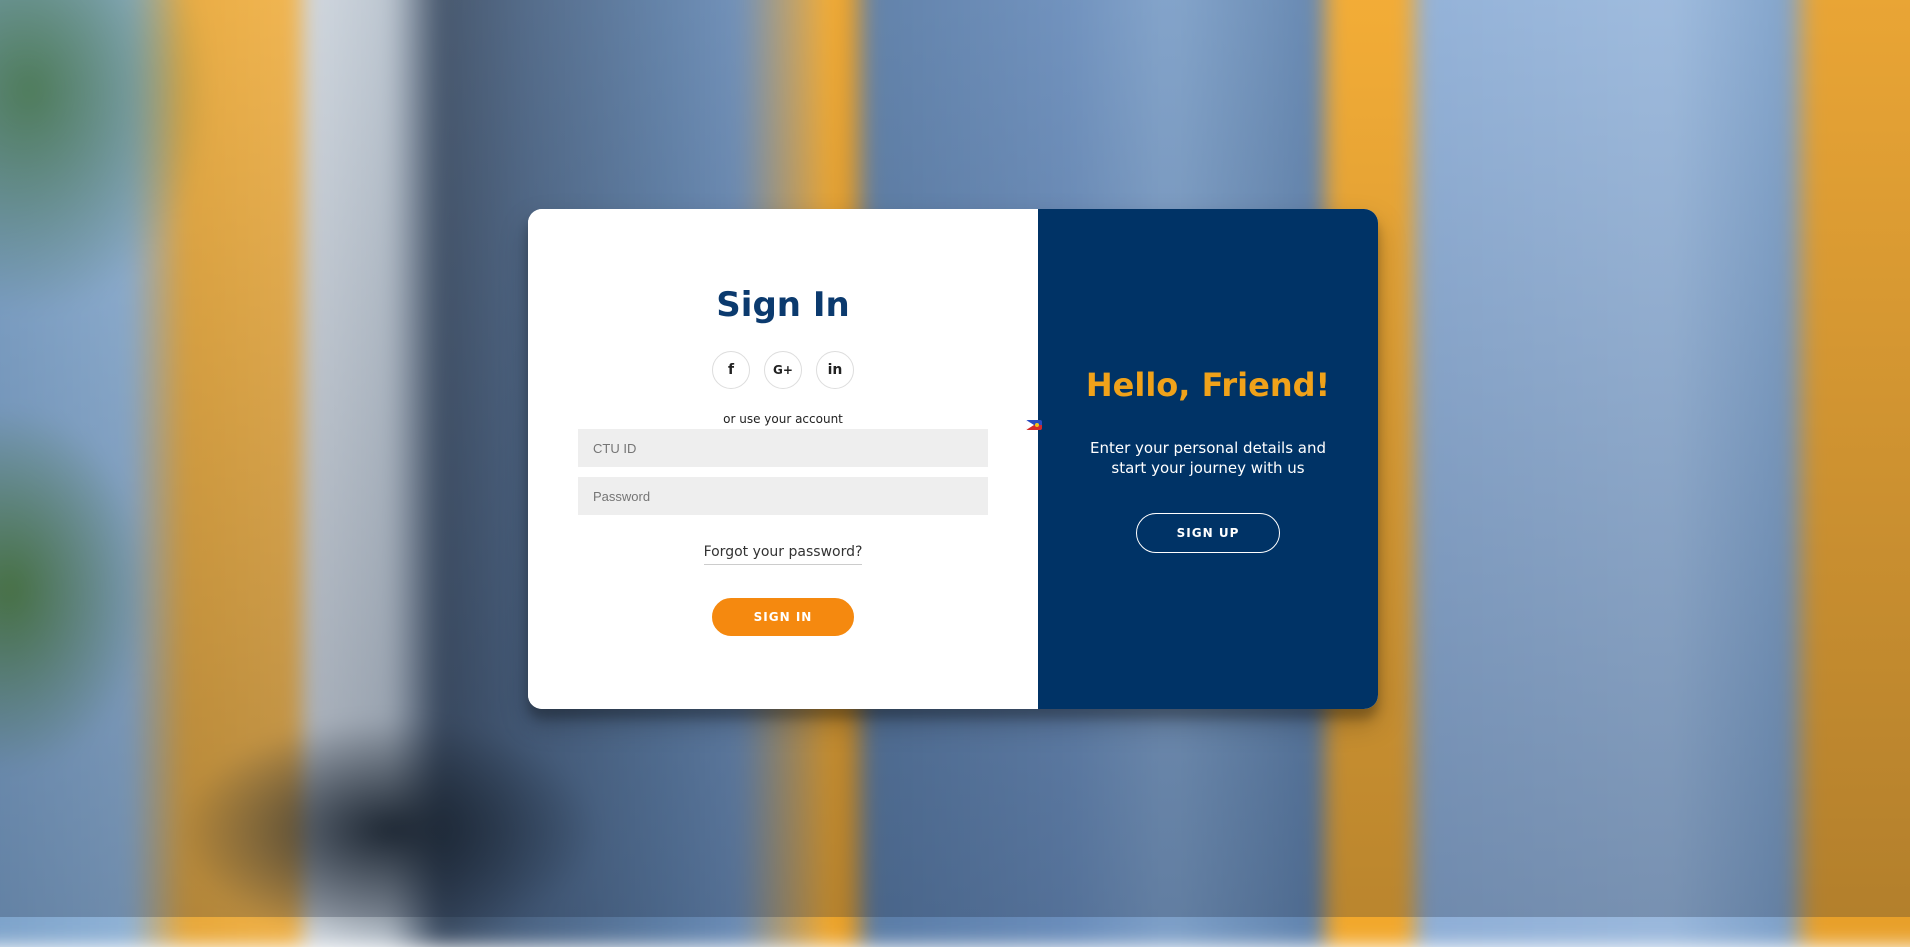 The width and height of the screenshot is (1910, 947). What do you see at coordinates (1208, 385) in the screenshot?
I see `overlay-title: Hello, Friend!` at bounding box center [1208, 385].